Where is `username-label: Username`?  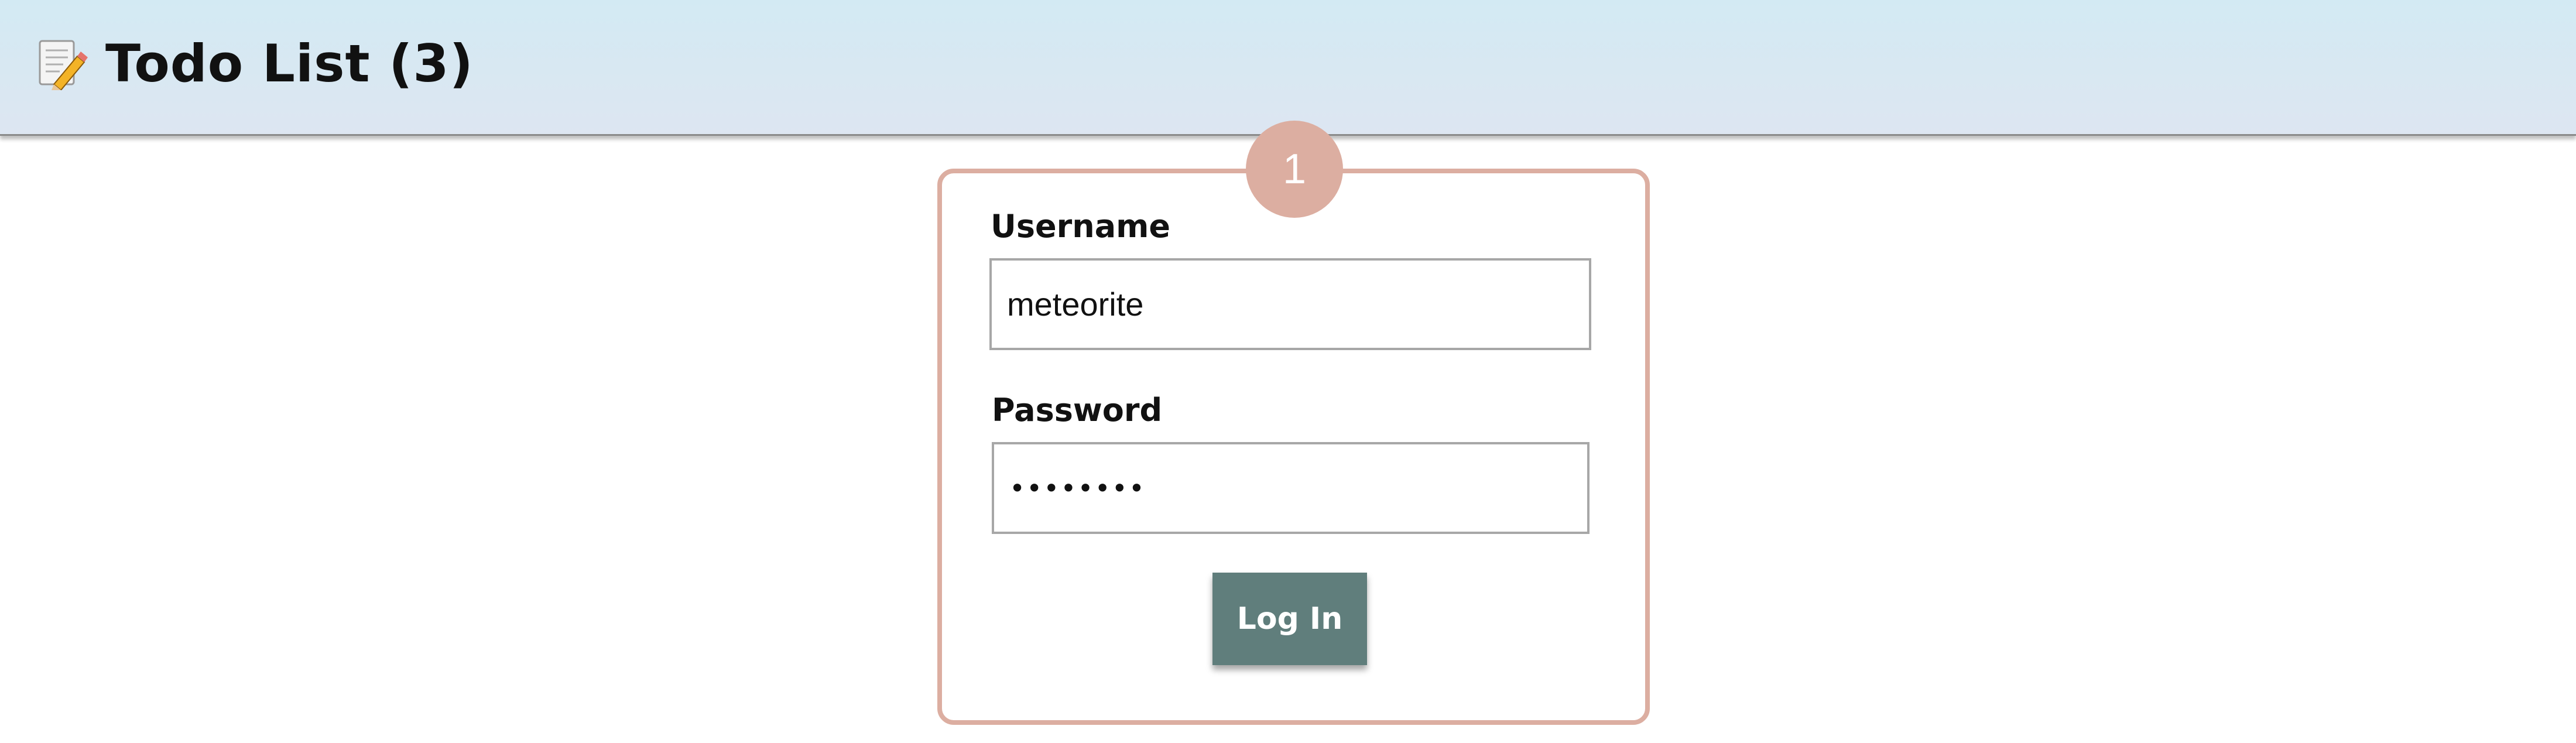
username-label: Username is located at coordinates (1081, 226).